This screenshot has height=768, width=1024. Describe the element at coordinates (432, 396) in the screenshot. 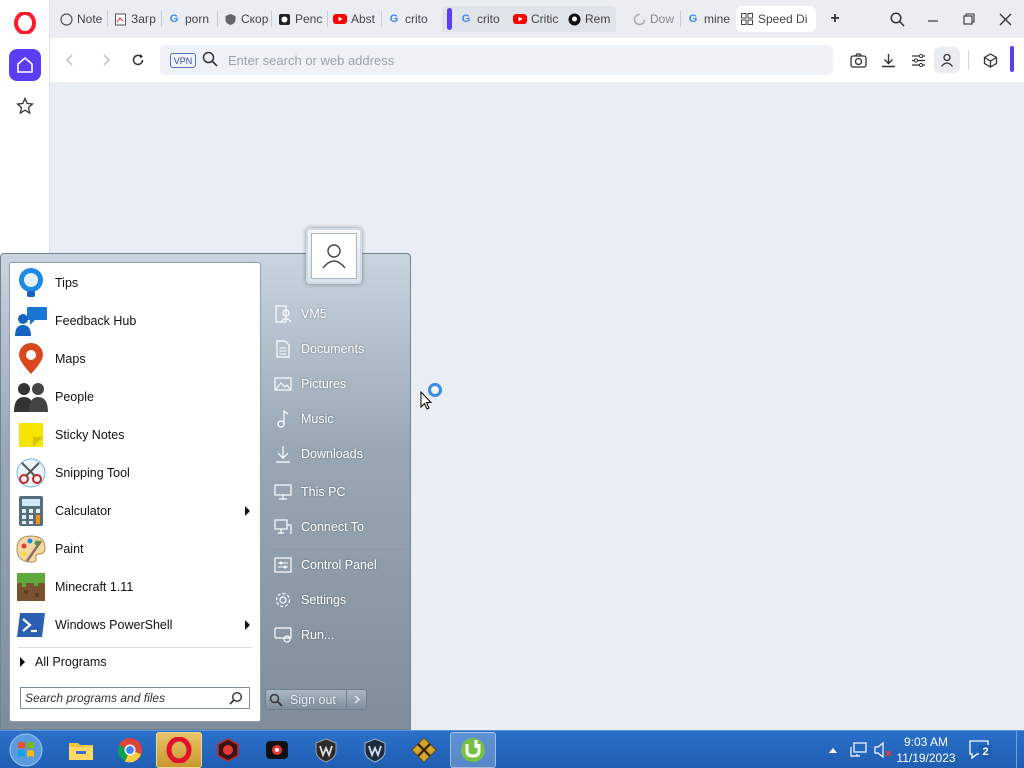

I see `busy-cursor-icon` at that location.